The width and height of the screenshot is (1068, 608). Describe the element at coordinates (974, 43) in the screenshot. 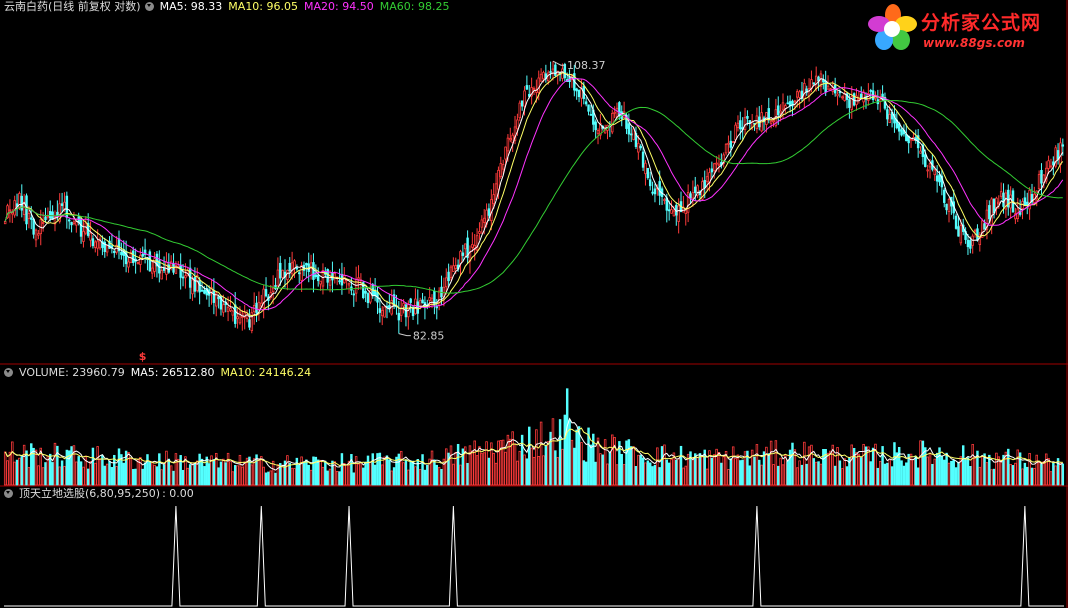

I see `logo-url: www.88gs.com` at that location.